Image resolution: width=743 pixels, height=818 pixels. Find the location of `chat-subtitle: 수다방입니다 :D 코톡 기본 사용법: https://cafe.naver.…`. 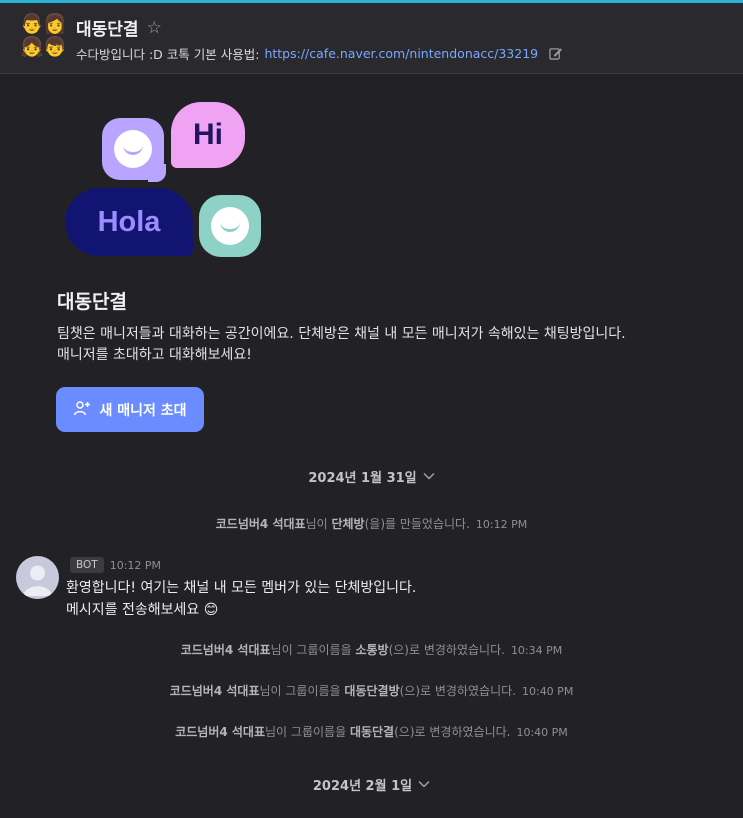

chat-subtitle: 수다방입니다 :D 코톡 기본 사용법: https://cafe.naver.… is located at coordinates (319, 53).